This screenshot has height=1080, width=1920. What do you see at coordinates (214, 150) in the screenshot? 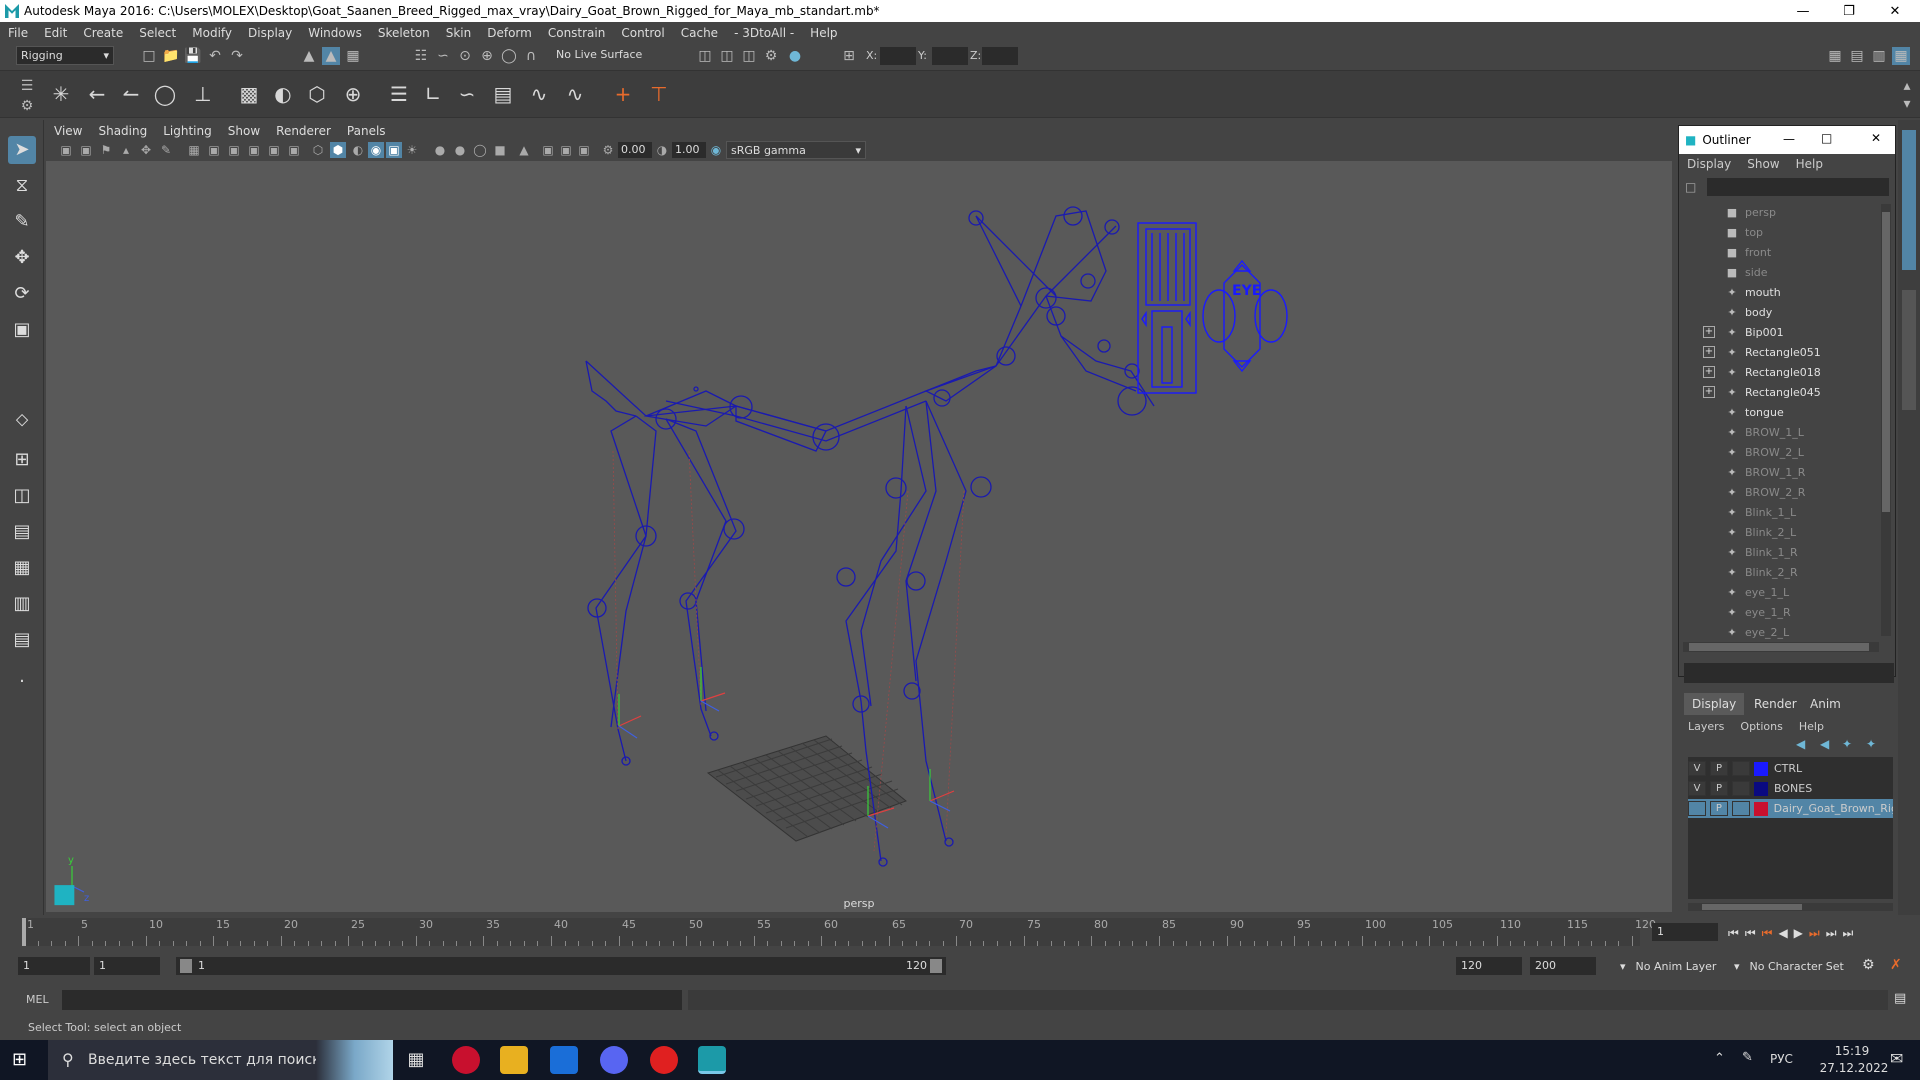
I see `film-gate-icon: ▣` at bounding box center [214, 150].